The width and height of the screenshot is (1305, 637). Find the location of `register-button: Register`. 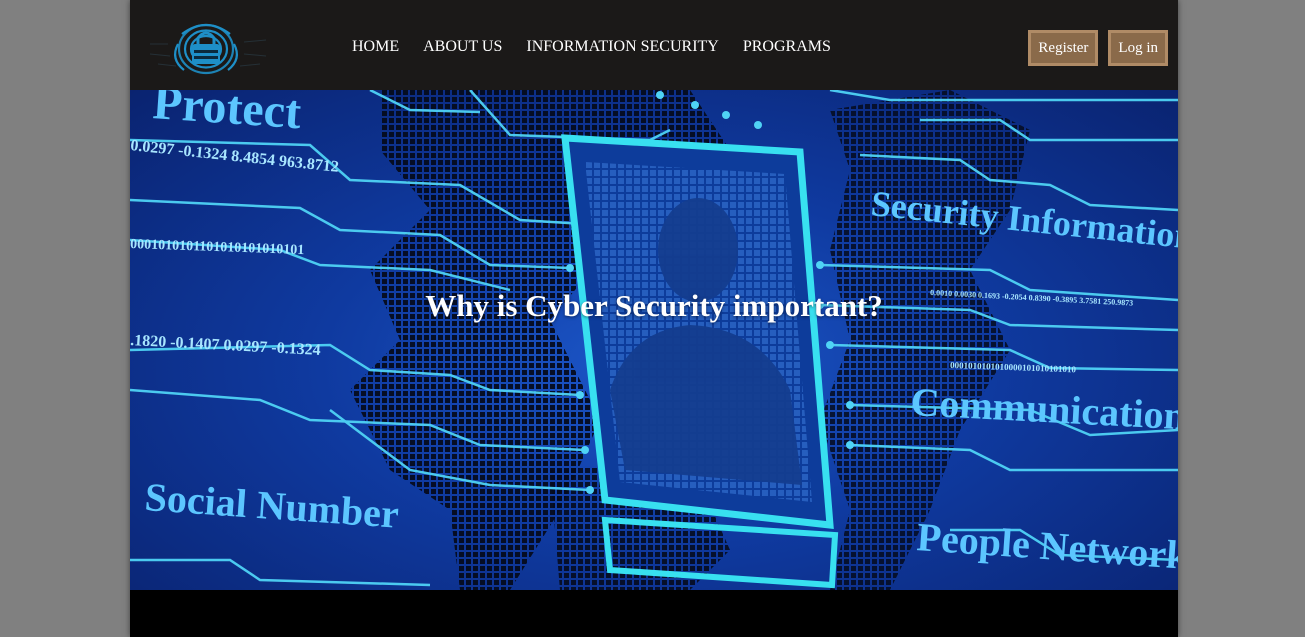

register-button: Register is located at coordinates (1063, 48).